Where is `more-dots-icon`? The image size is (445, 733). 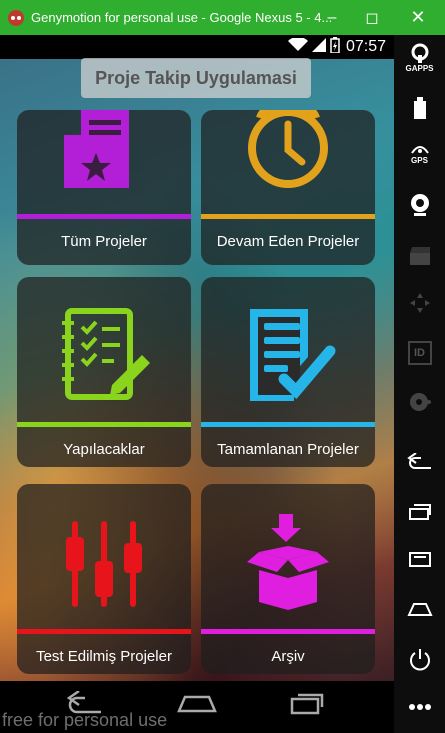 more-dots-icon is located at coordinates (419, 707).